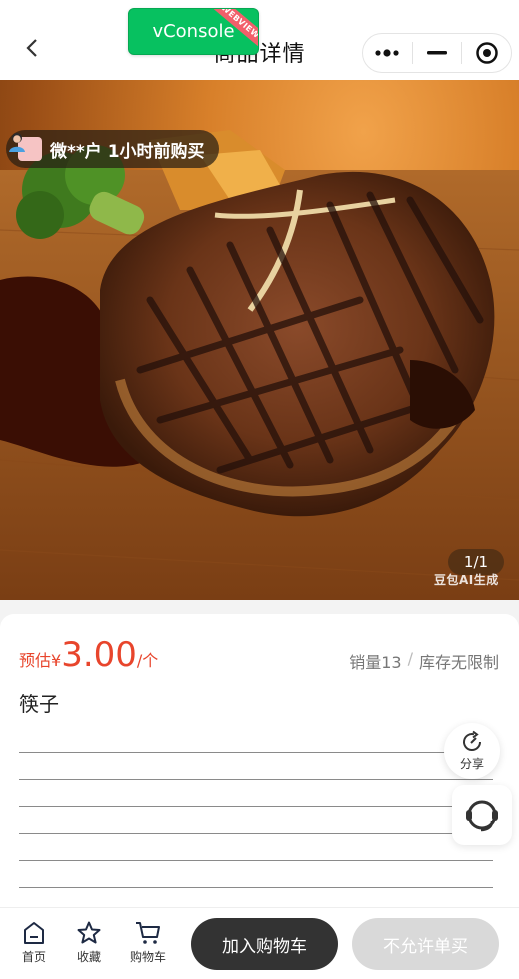  Describe the element at coordinates (99, 655) in the screenshot. I see `price-value: 3.00` at that location.